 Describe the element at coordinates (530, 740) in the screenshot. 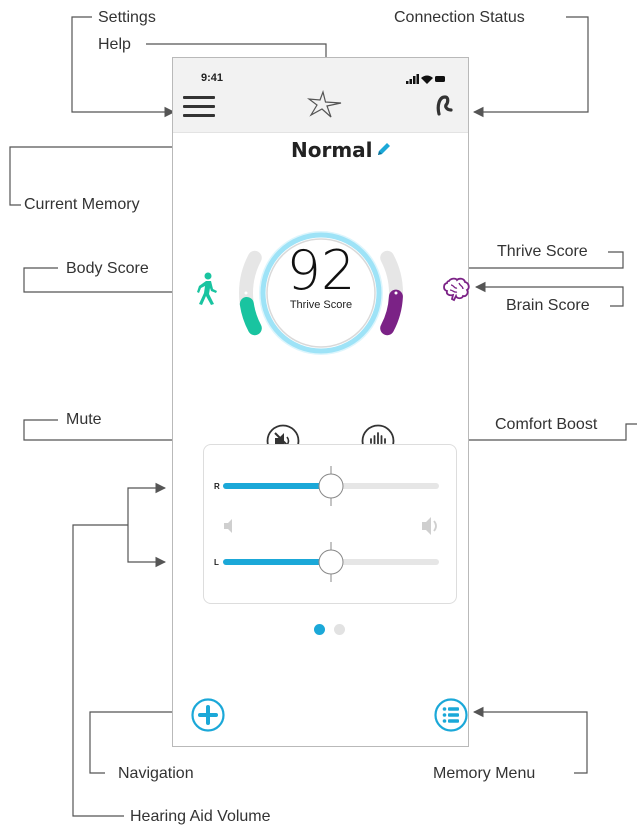

I see `memory-menu-connector` at that location.